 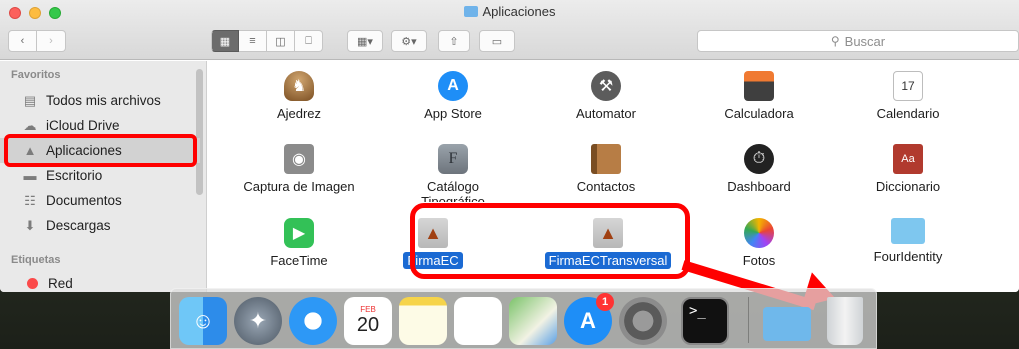 I want to click on app-label: Contactos, so click(x=606, y=186).